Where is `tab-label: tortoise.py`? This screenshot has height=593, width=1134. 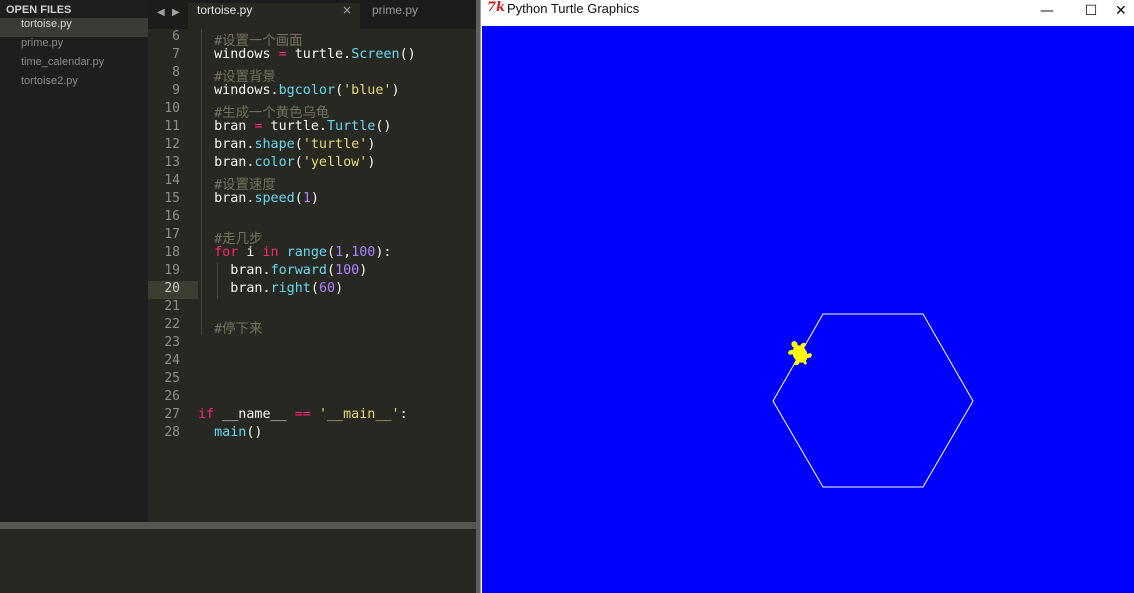
tab-label: tortoise.py is located at coordinates (225, 10).